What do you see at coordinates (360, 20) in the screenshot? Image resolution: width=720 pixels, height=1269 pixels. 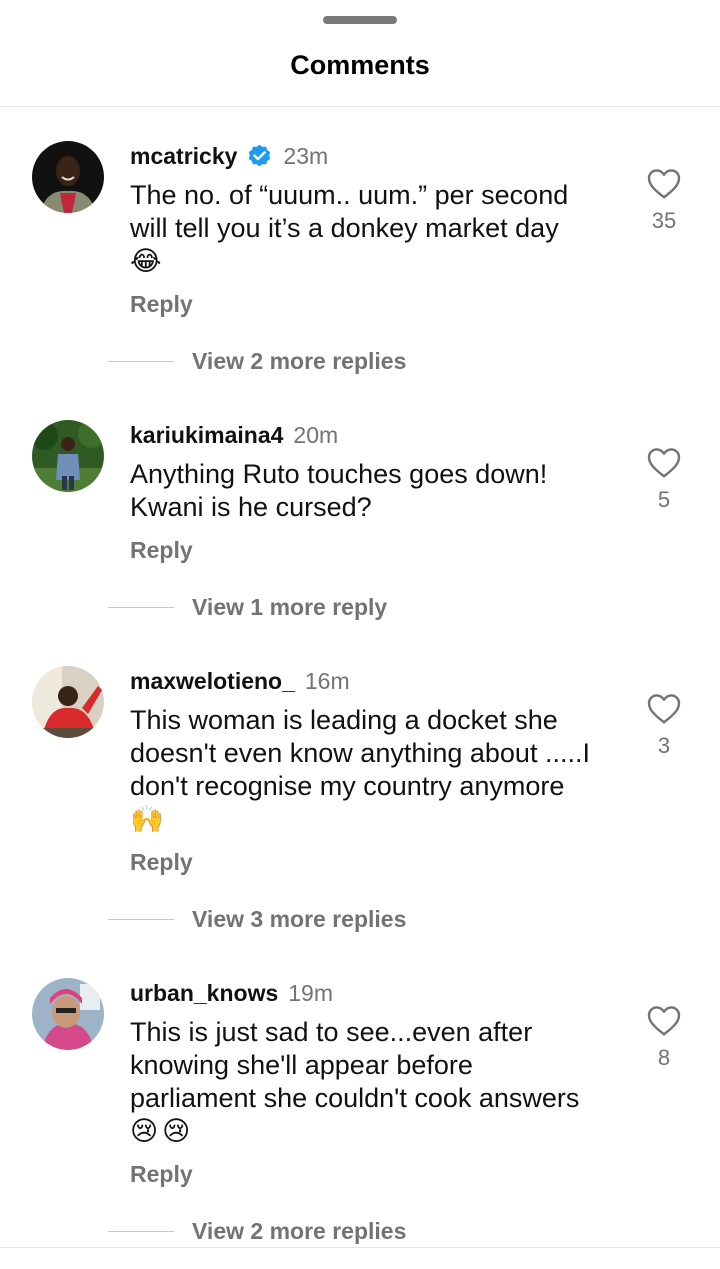 I see `drag-handle` at bounding box center [360, 20].